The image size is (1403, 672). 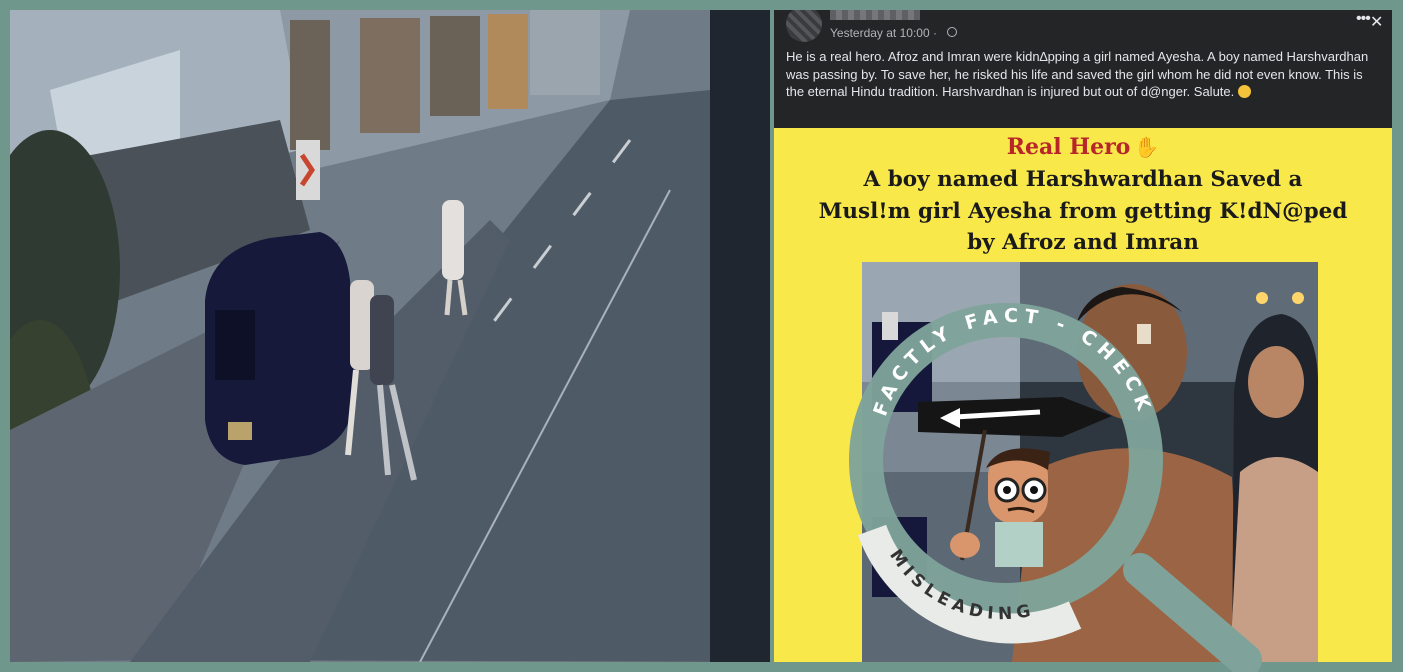 What do you see at coordinates (804, 26) in the screenshot?
I see `avatar` at bounding box center [804, 26].